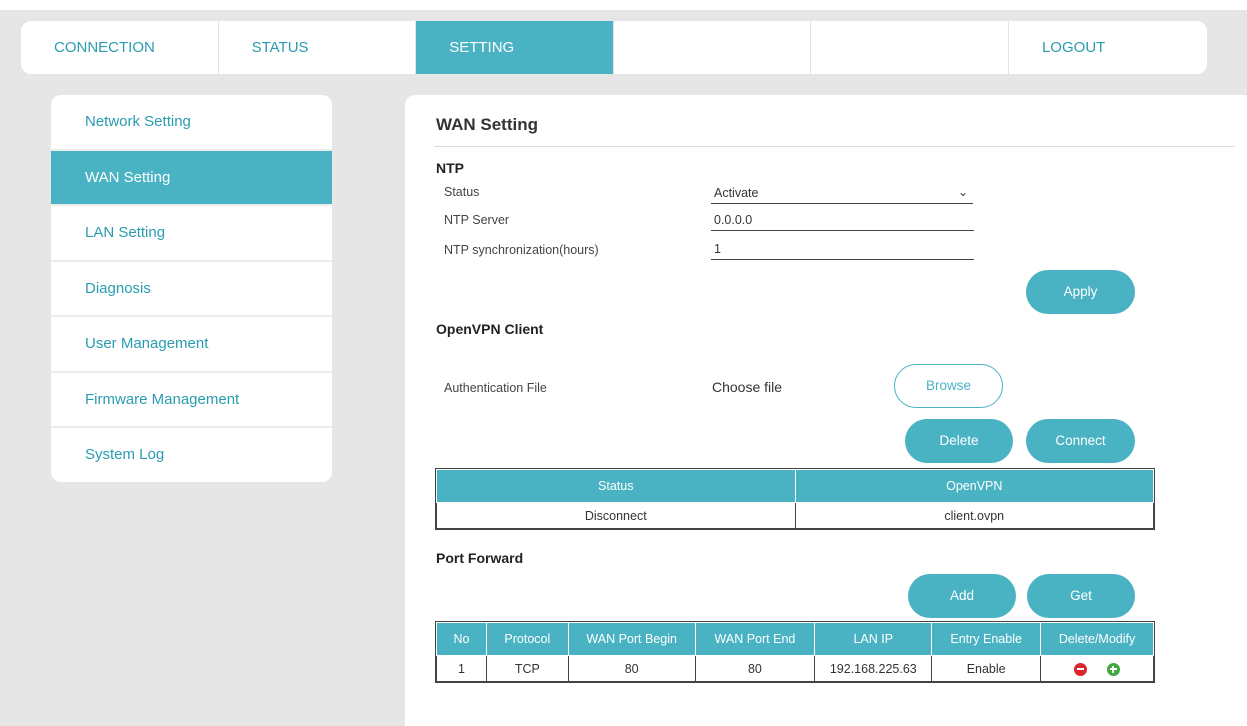 This screenshot has width=1247, height=726. What do you see at coordinates (755, 639) in the screenshot?
I see `pf-header-wan-end: WAN Port End` at bounding box center [755, 639].